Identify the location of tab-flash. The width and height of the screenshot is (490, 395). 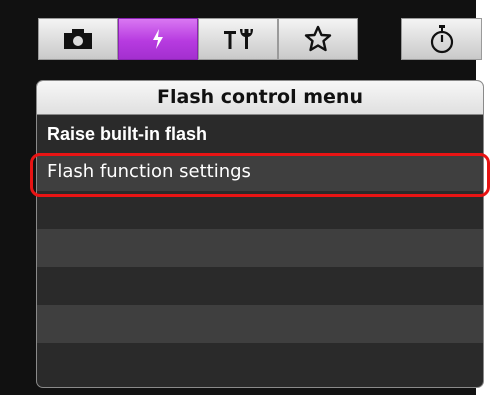
(158, 39).